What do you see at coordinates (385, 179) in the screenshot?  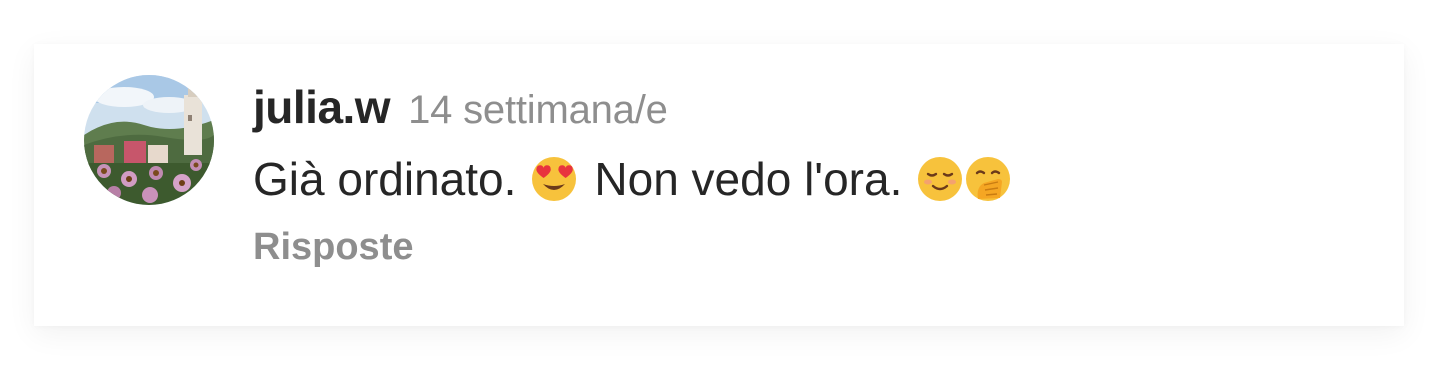 I see `comment-text-part1: Già ordinato.` at bounding box center [385, 179].